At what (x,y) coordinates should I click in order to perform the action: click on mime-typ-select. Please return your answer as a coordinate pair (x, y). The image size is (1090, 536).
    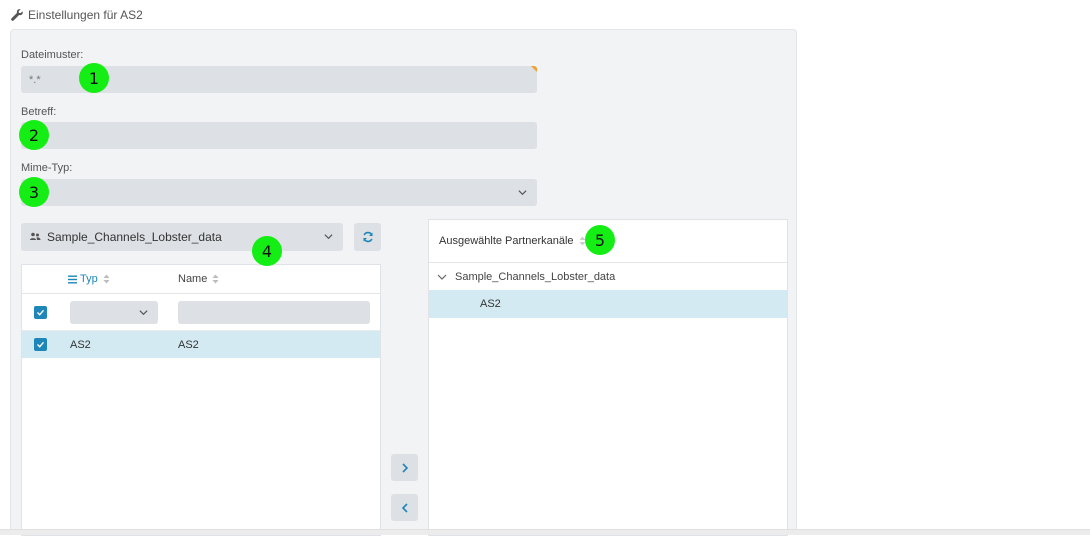
    Looking at the image, I should click on (279, 192).